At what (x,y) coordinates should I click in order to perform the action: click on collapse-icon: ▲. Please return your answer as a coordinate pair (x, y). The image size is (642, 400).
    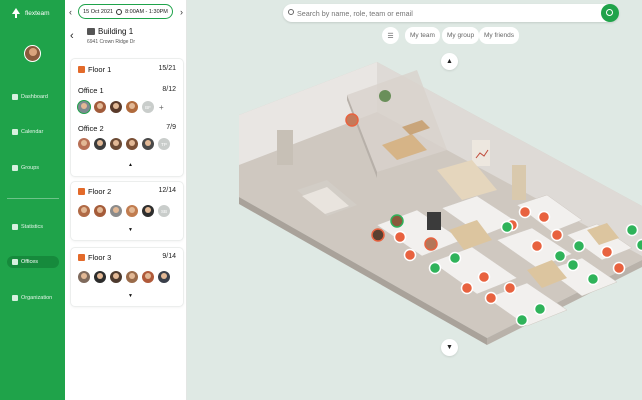
    Looking at the image, I should click on (130, 165).